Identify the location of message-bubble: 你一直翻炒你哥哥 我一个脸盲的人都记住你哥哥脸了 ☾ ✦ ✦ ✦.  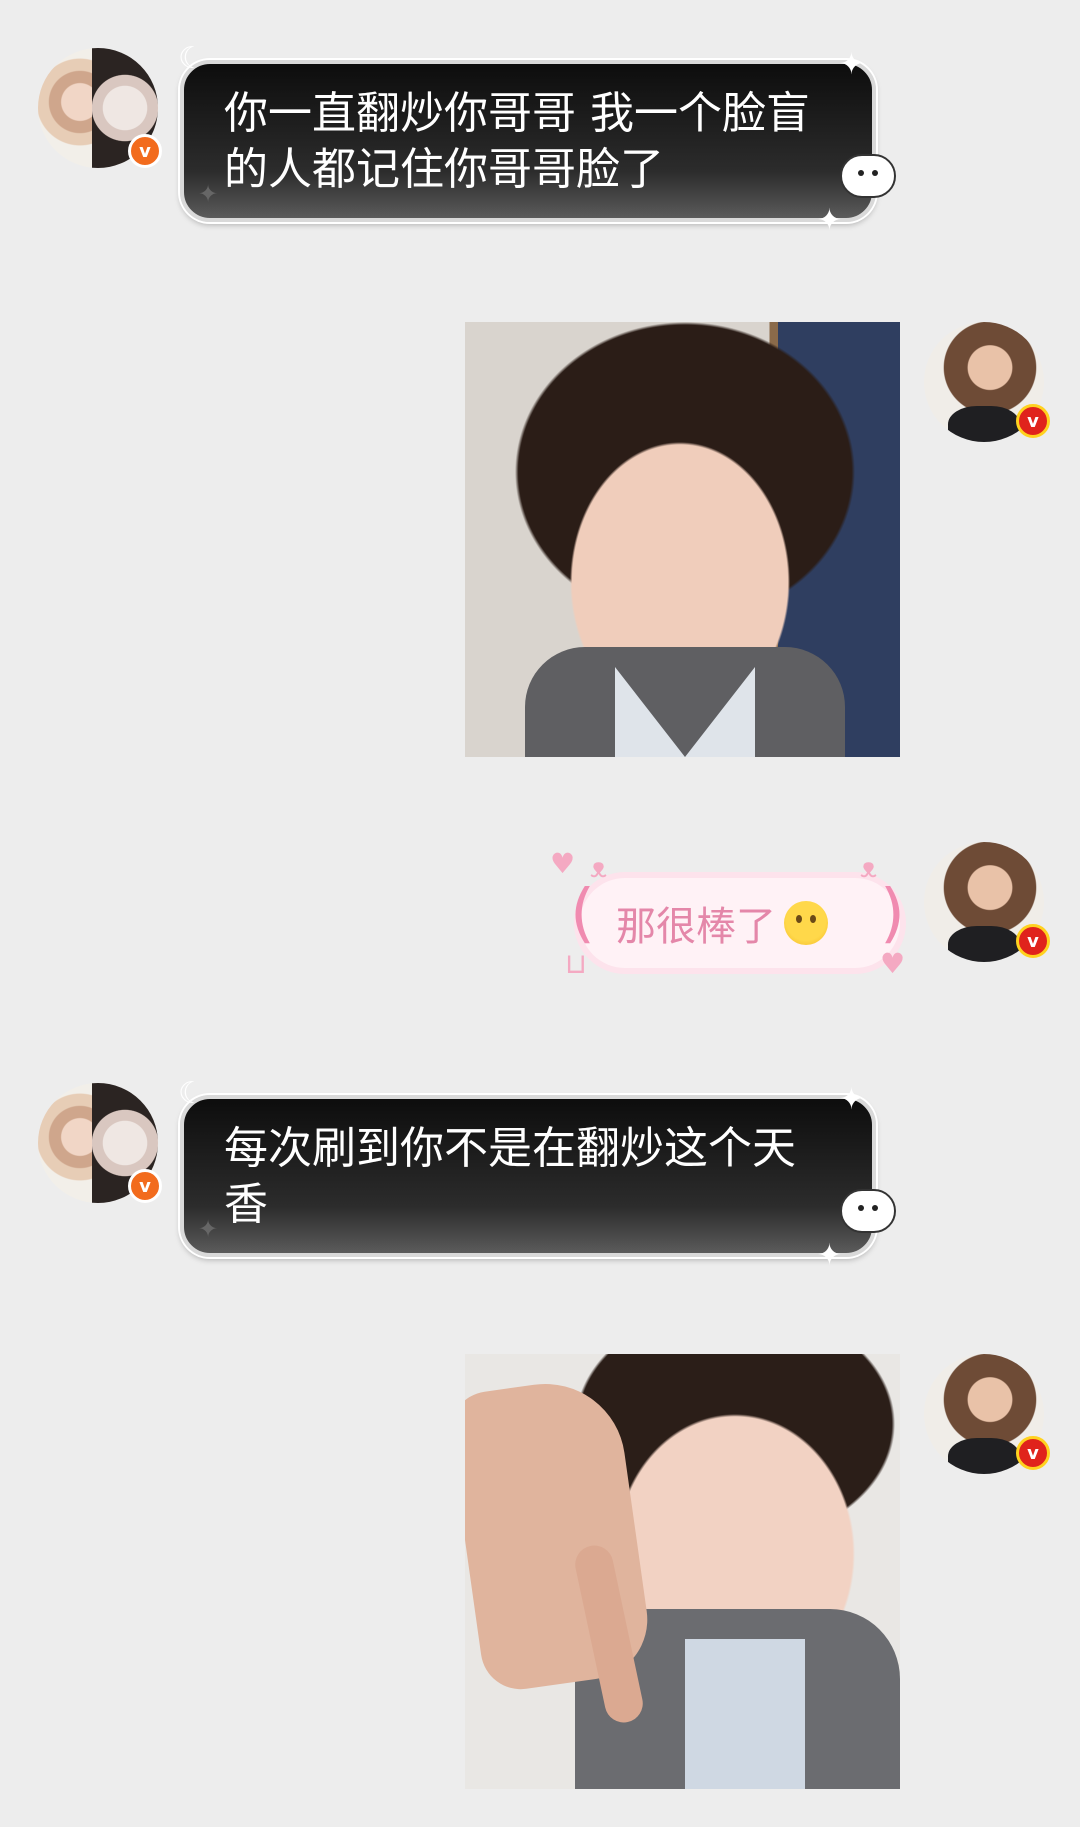
(537, 140).